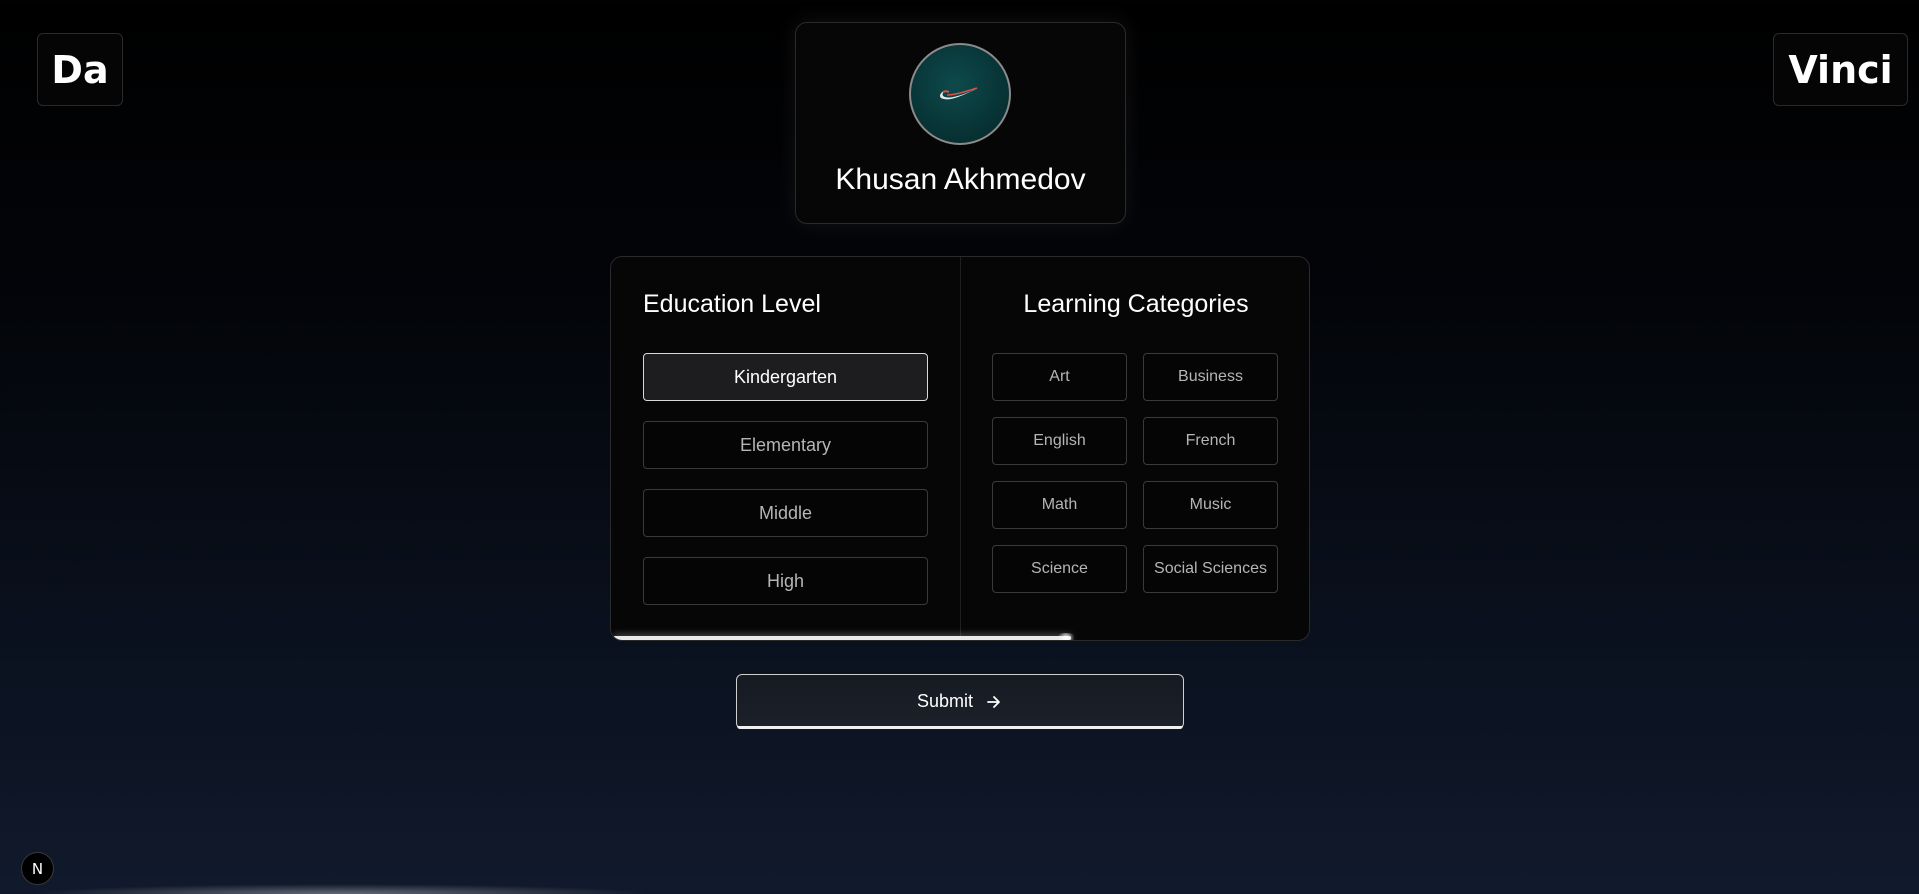 The image size is (1919, 894). I want to click on category-option-label: Art, so click(1059, 376).